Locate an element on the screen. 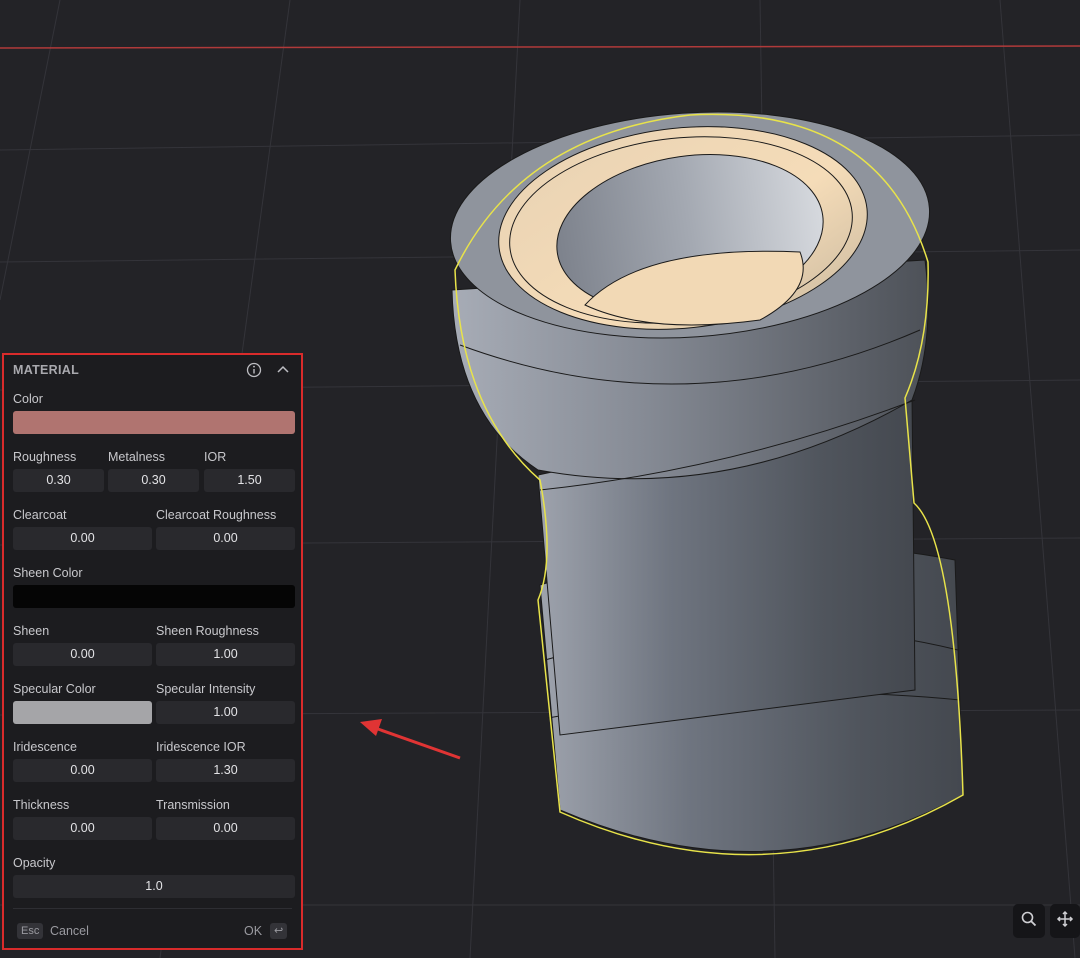 This screenshot has height=958, width=1080. specular-intensity-label: Specular Intensity is located at coordinates (206, 689).